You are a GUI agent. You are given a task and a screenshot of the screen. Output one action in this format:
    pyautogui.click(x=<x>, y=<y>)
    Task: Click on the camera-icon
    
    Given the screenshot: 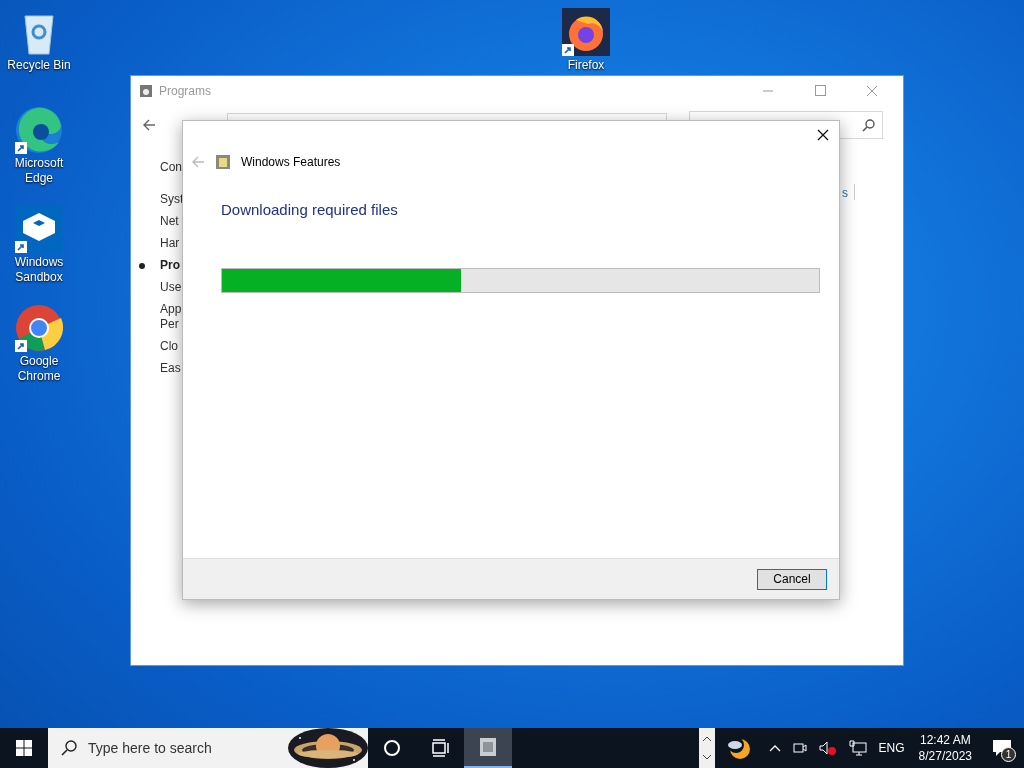 What is the action you would take?
    pyautogui.click(x=799, y=748)
    